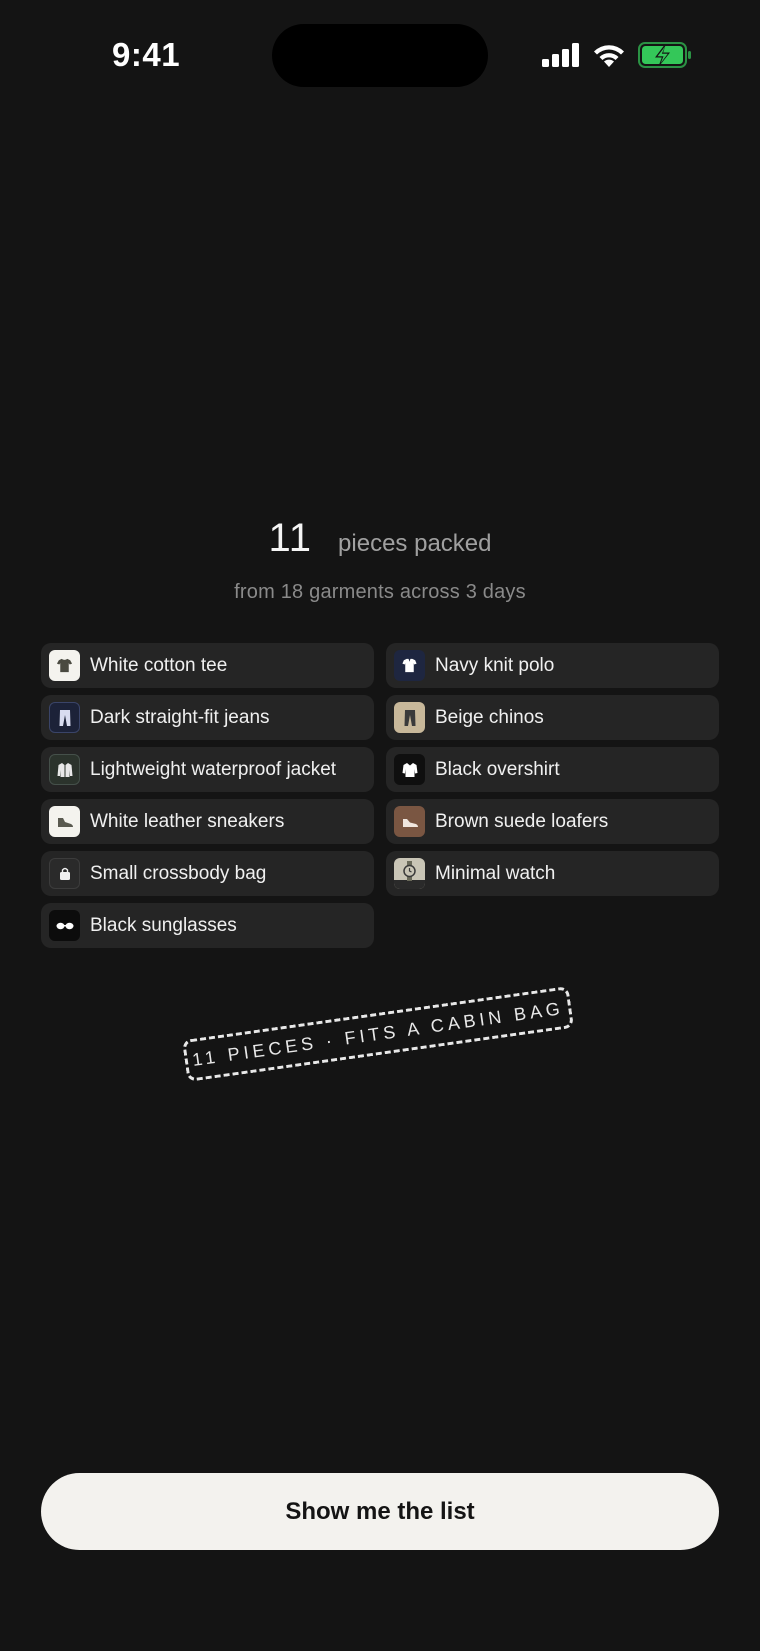 The image size is (760, 1651). What do you see at coordinates (522, 821) in the screenshot?
I see `item-label: Brown suede loafers` at bounding box center [522, 821].